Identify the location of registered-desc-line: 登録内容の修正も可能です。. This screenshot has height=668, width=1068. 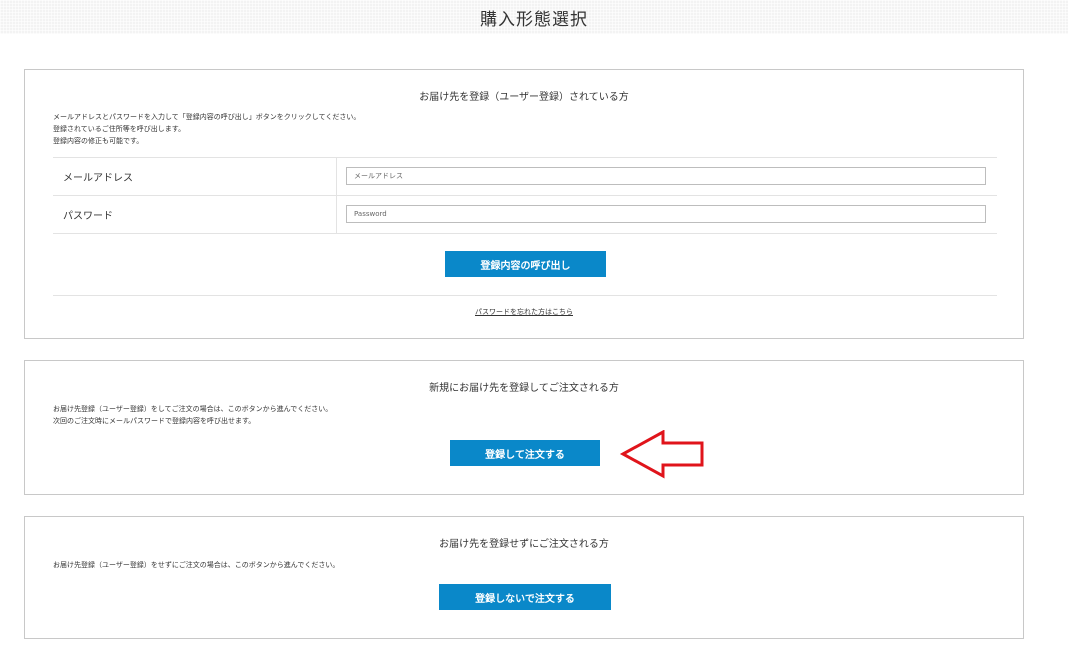
(98, 141).